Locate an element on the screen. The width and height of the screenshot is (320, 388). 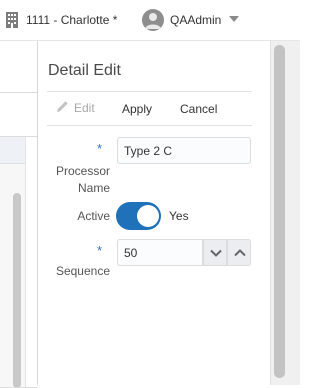
decrement-button is located at coordinates (215, 252).